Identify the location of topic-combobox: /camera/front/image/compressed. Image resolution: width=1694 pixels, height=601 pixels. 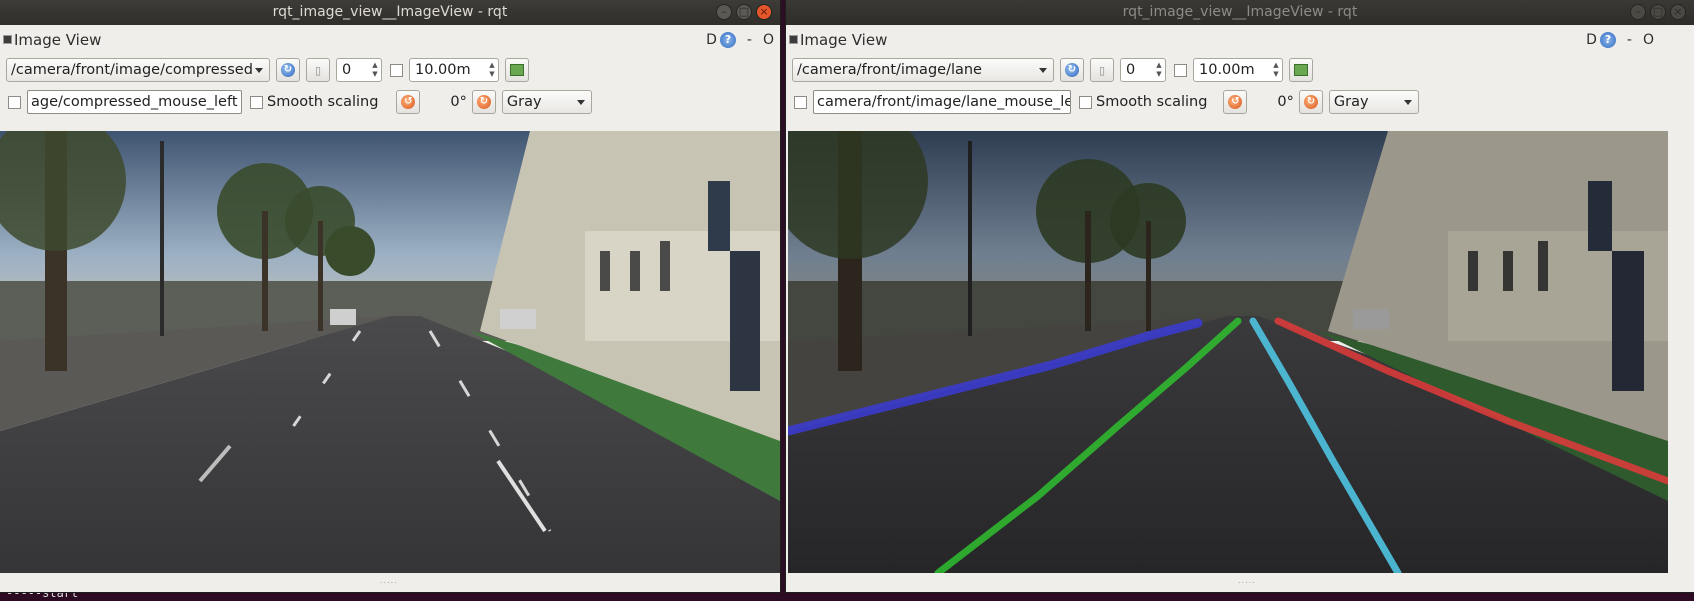
(138, 70).